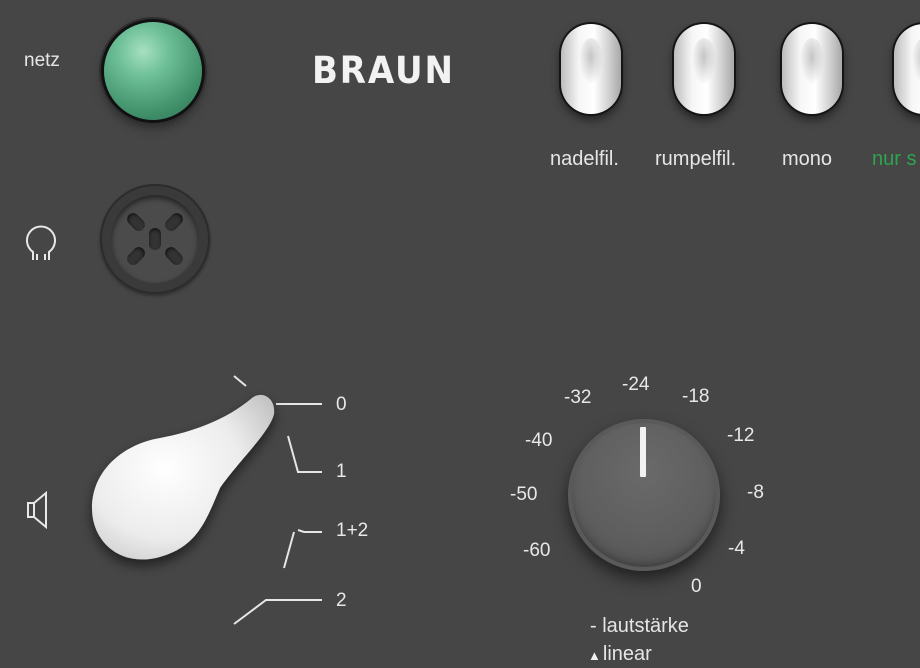 Image resolution: width=920 pixels, height=668 pixels. I want to click on linear-indicator: ▲ linear, so click(620, 654).